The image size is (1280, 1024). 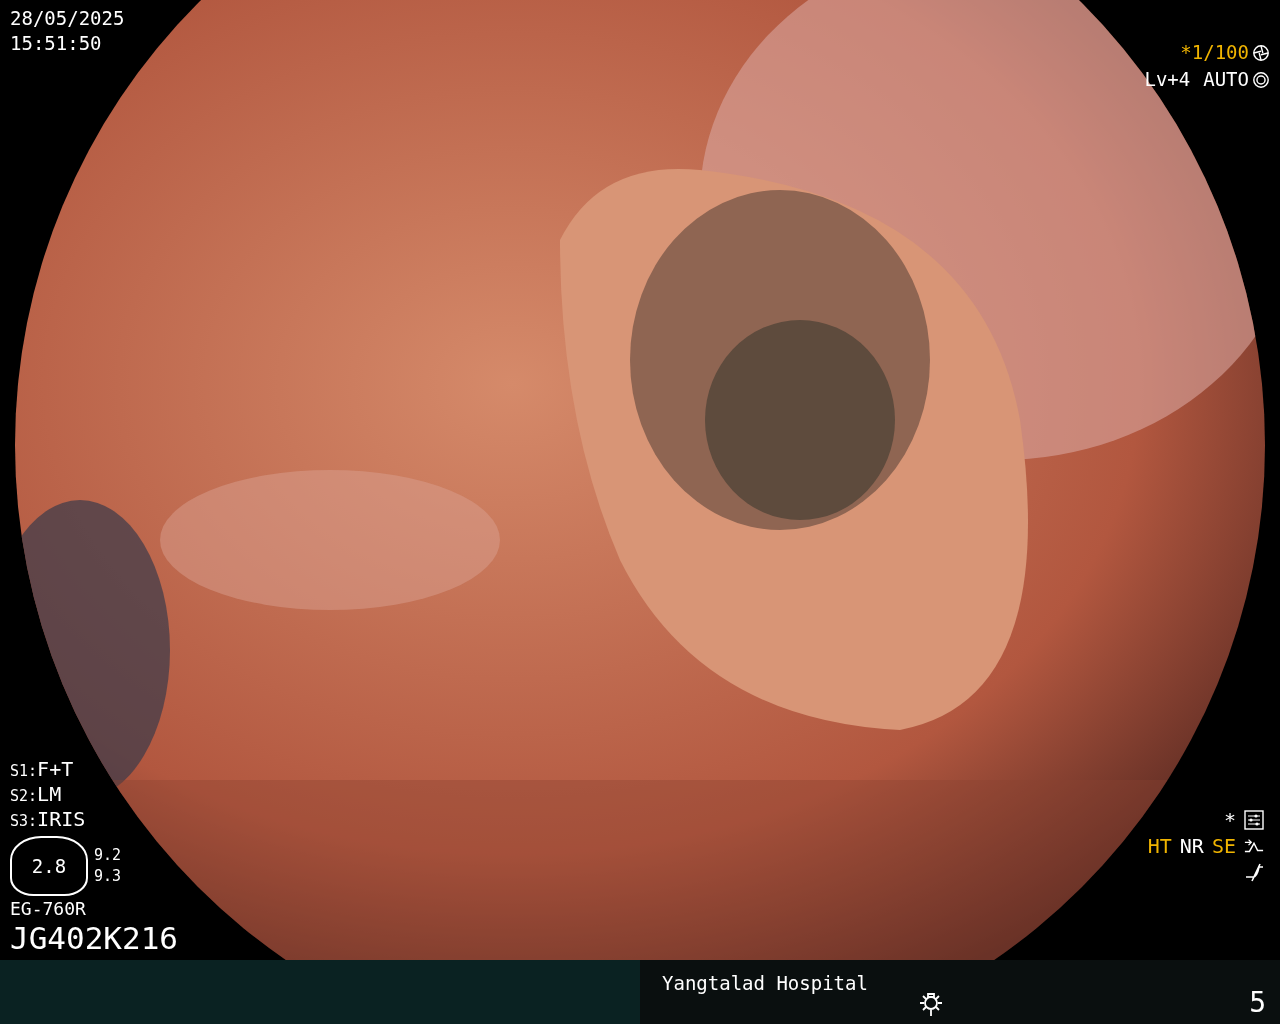 What do you see at coordinates (1223, 846) in the screenshot?
I see `status-indicator: SE` at bounding box center [1223, 846].